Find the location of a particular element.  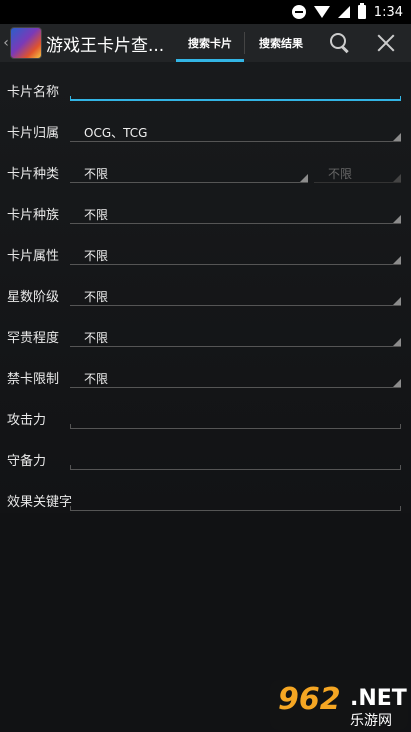

card-attribute-label: 卡片属性 is located at coordinates (33, 256).